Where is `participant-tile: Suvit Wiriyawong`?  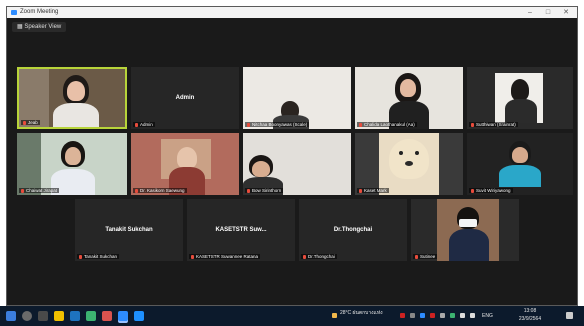
participant-tile: Suvit Wiriyawong is located at coordinates (520, 164).